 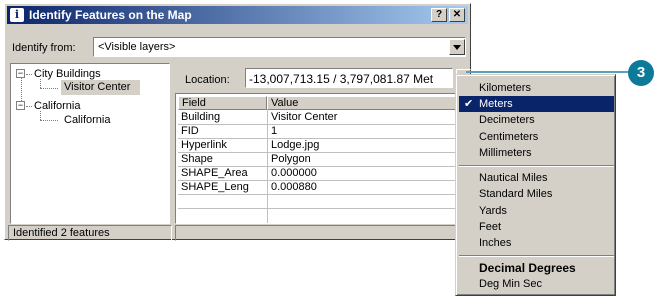 What do you see at coordinates (214, 173) in the screenshot?
I see `grid-cell-field: SHAPE_Area` at bounding box center [214, 173].